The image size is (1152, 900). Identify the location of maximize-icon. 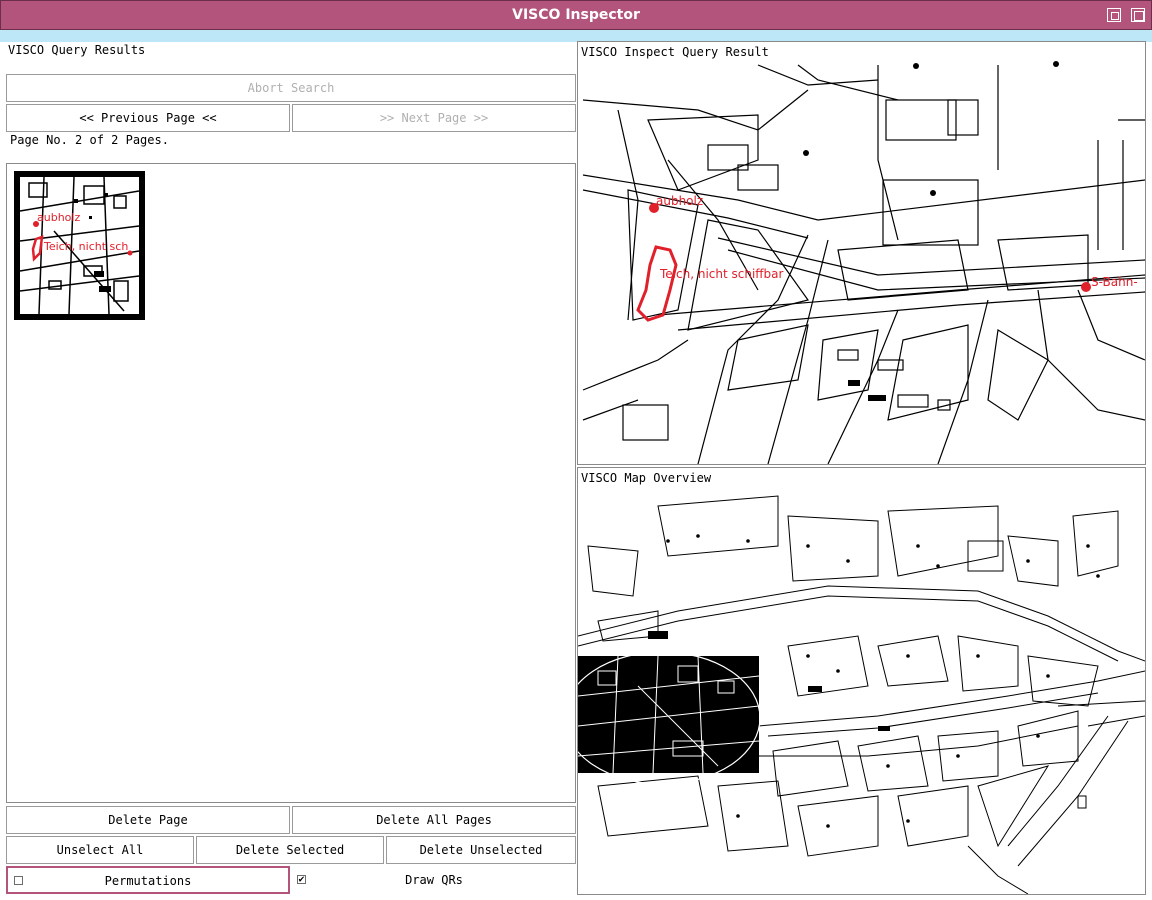
(1138, 15).